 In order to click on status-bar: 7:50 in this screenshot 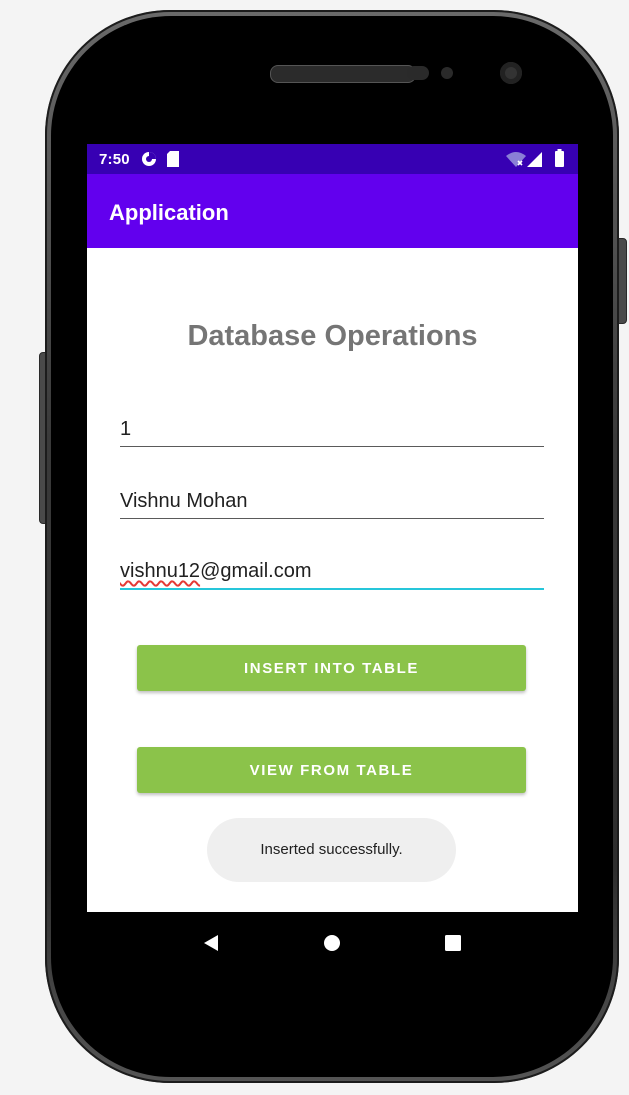, I will do `click(332, 159)`.